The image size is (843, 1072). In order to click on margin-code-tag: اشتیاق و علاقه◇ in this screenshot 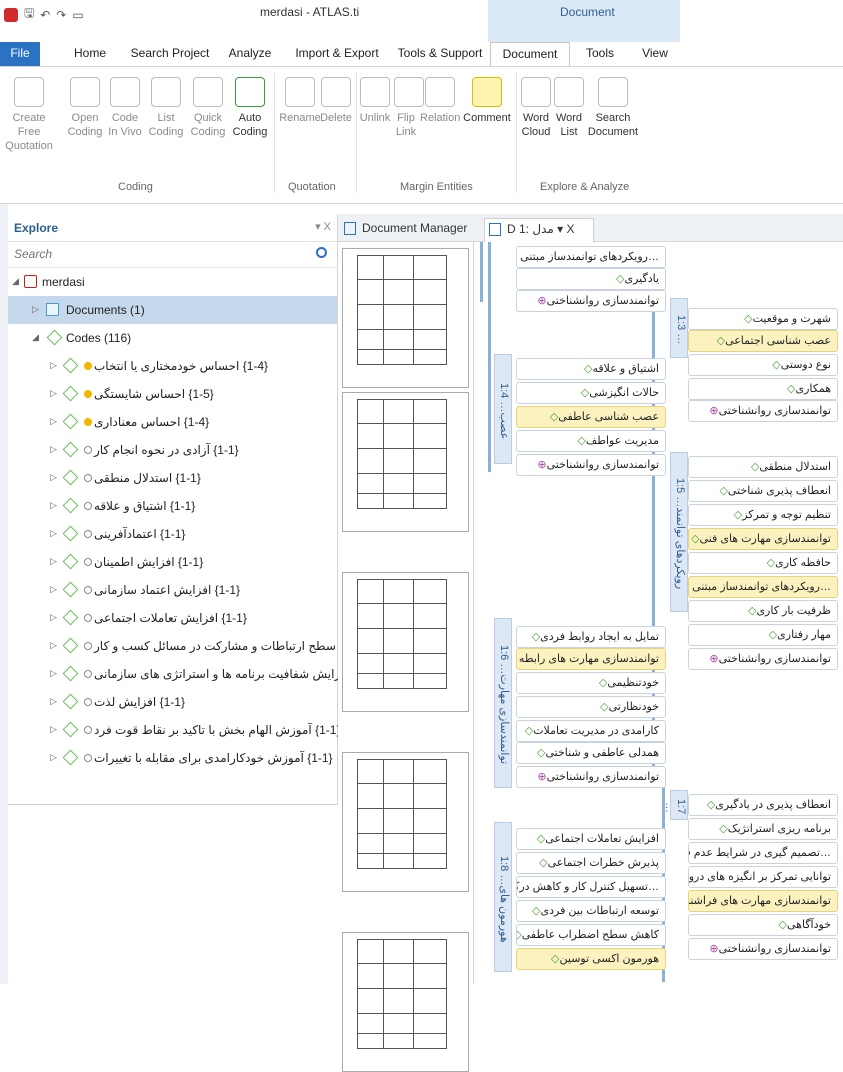, I will do `click(591, 369)`.